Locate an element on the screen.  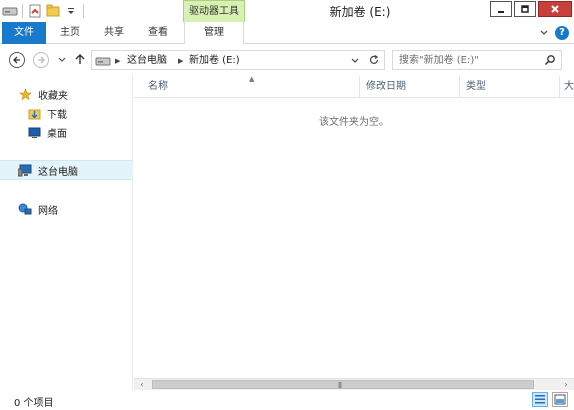
search-box is located at coordinates (477, 60).